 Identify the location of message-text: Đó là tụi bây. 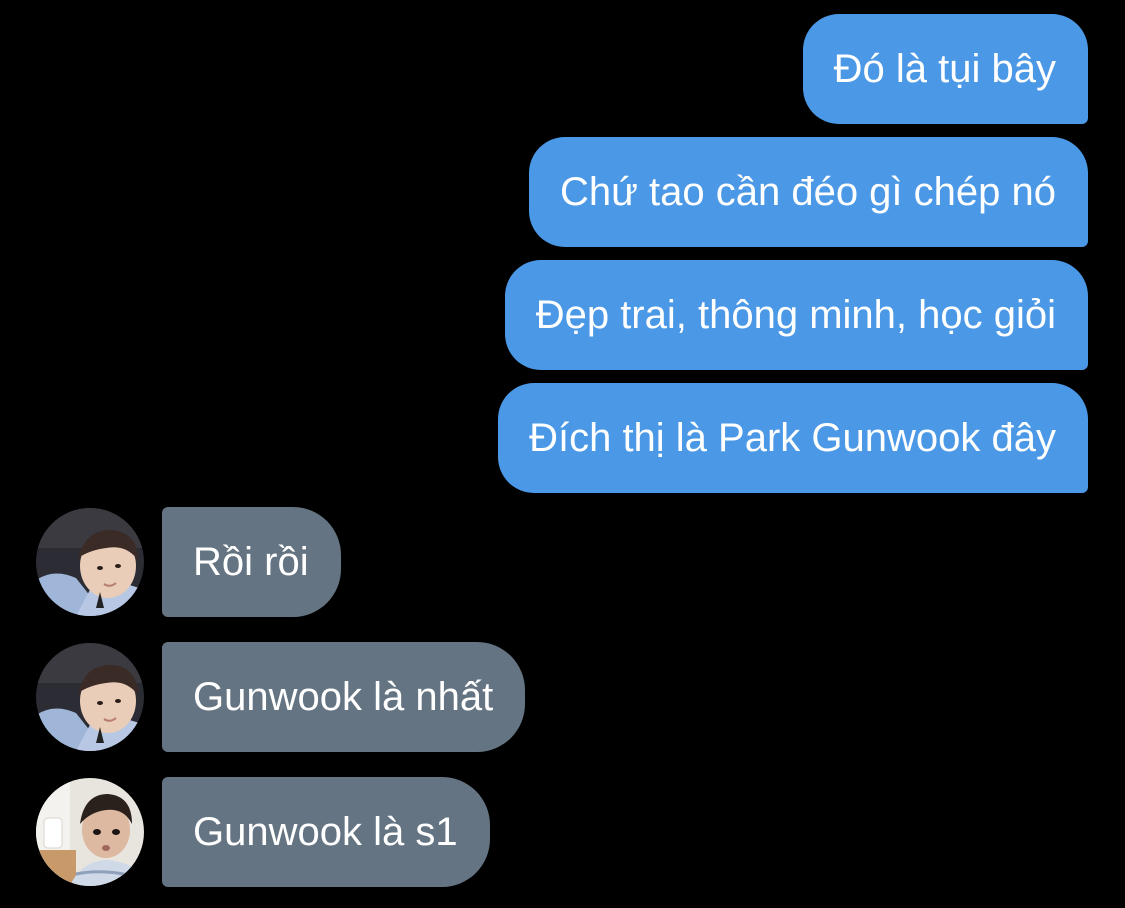
(944, 69).